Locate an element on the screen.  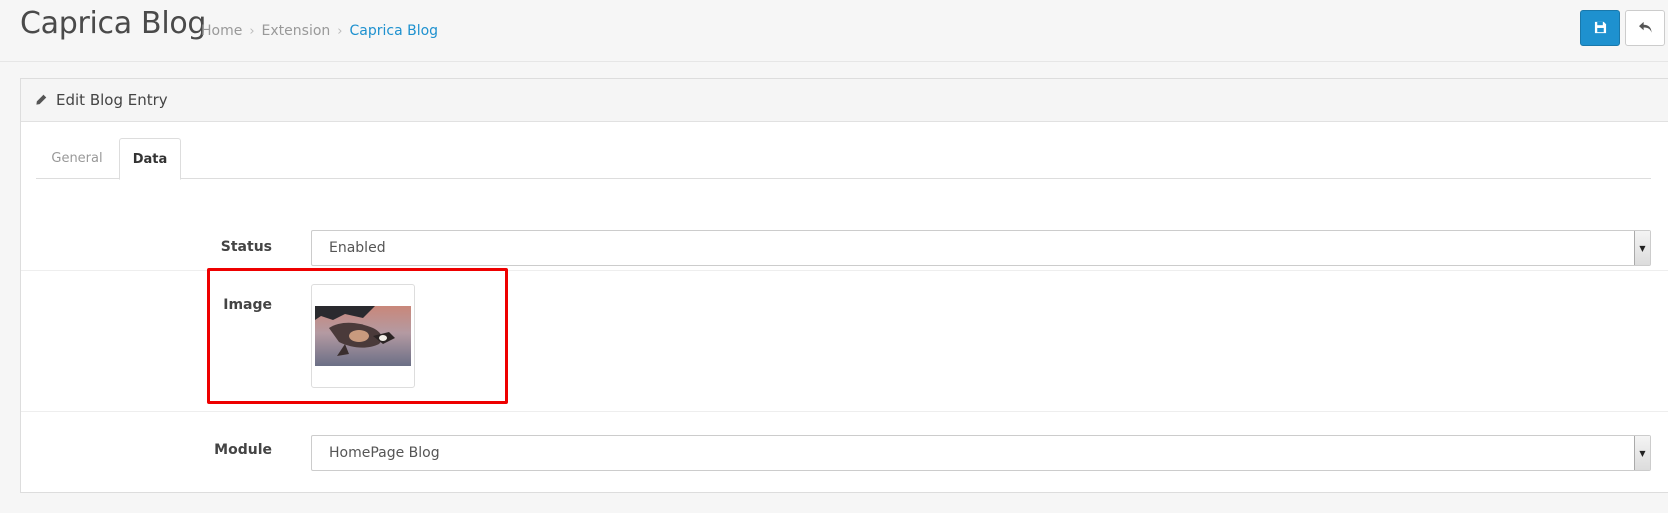
pencil-icon is located at coordinates (41, 100).